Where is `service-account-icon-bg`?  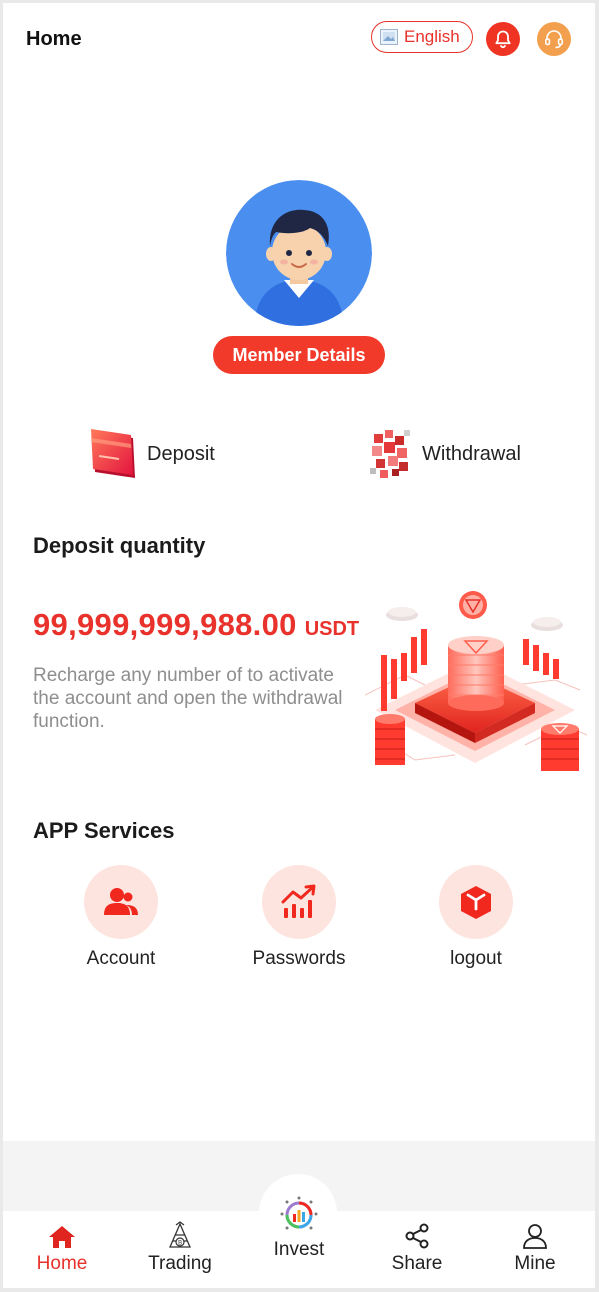 service-account-icon-bg is located at coordinates (121, 902).